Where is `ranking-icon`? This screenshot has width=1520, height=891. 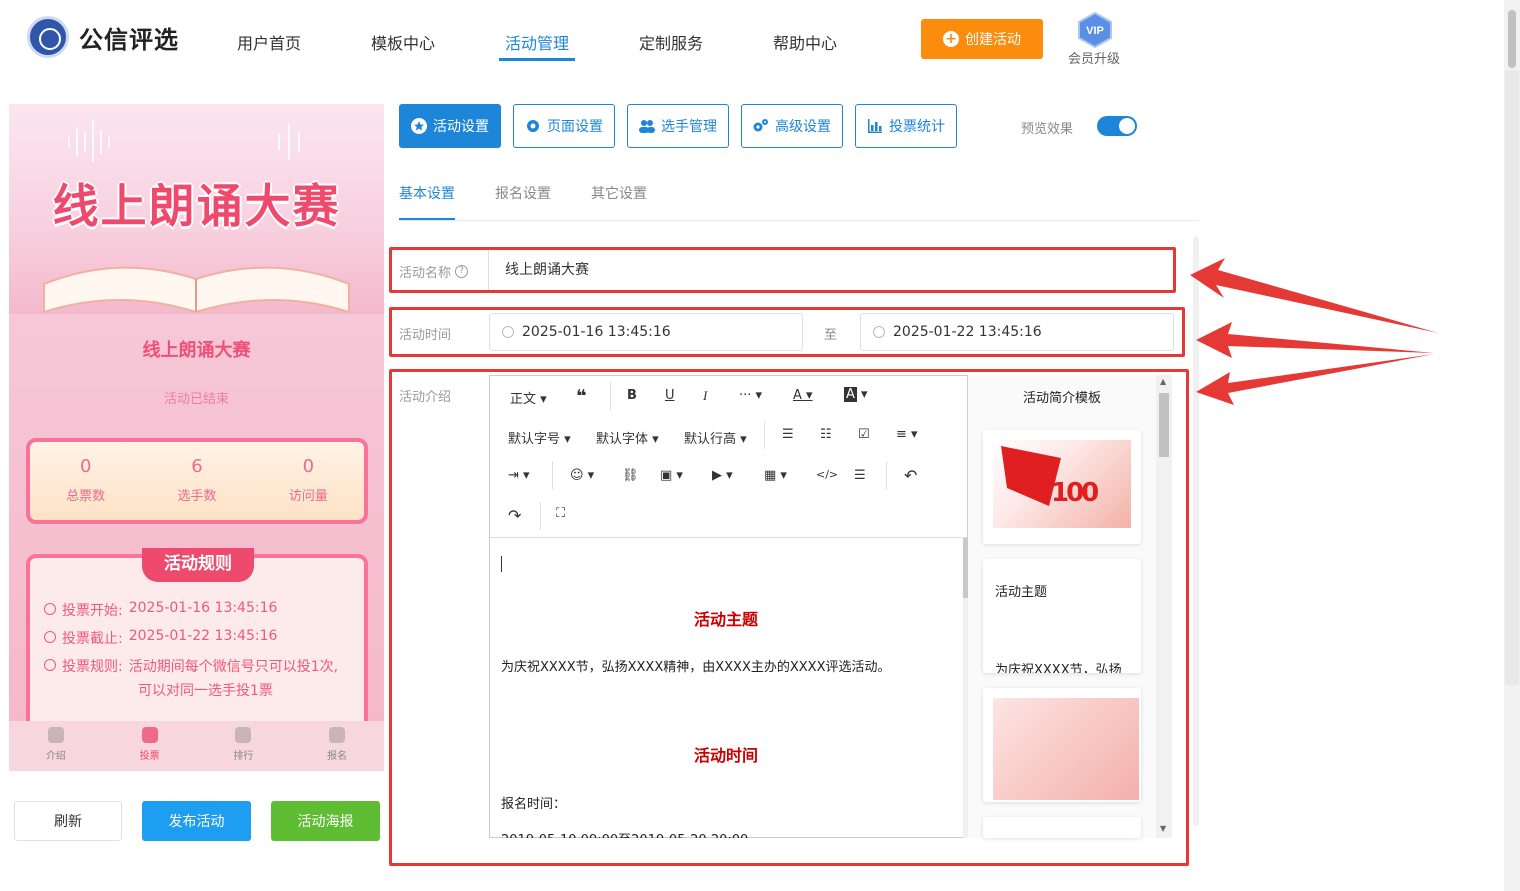
ranking-icon is located at coordinates (243, 735).